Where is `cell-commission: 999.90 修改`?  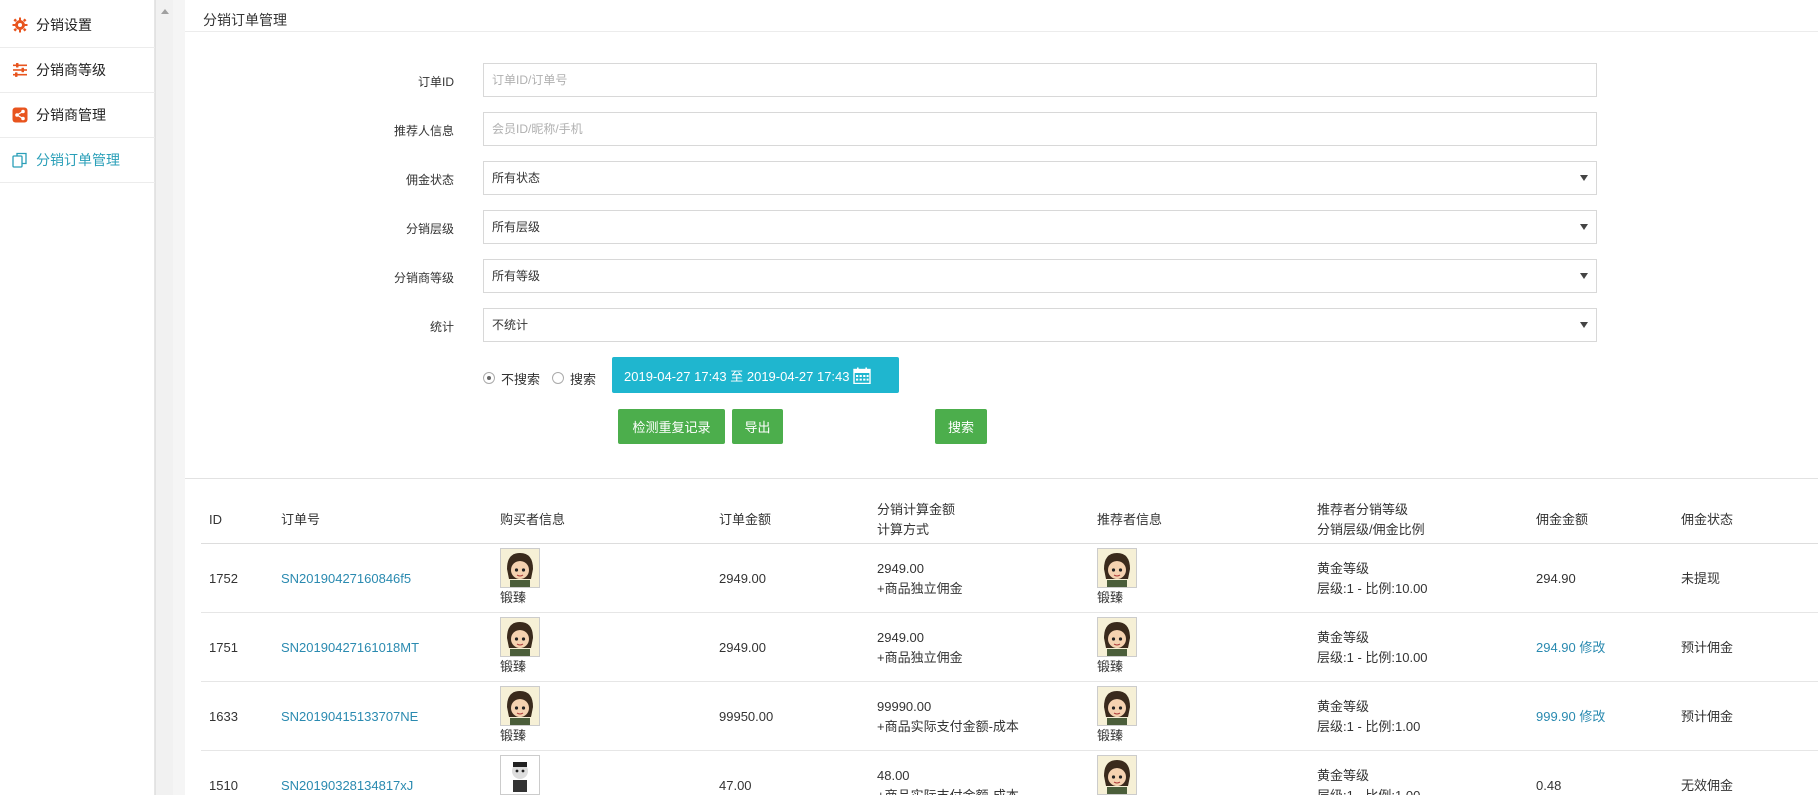
cell-commission: 999.90 修改 is located at coordinates (1570, 716).